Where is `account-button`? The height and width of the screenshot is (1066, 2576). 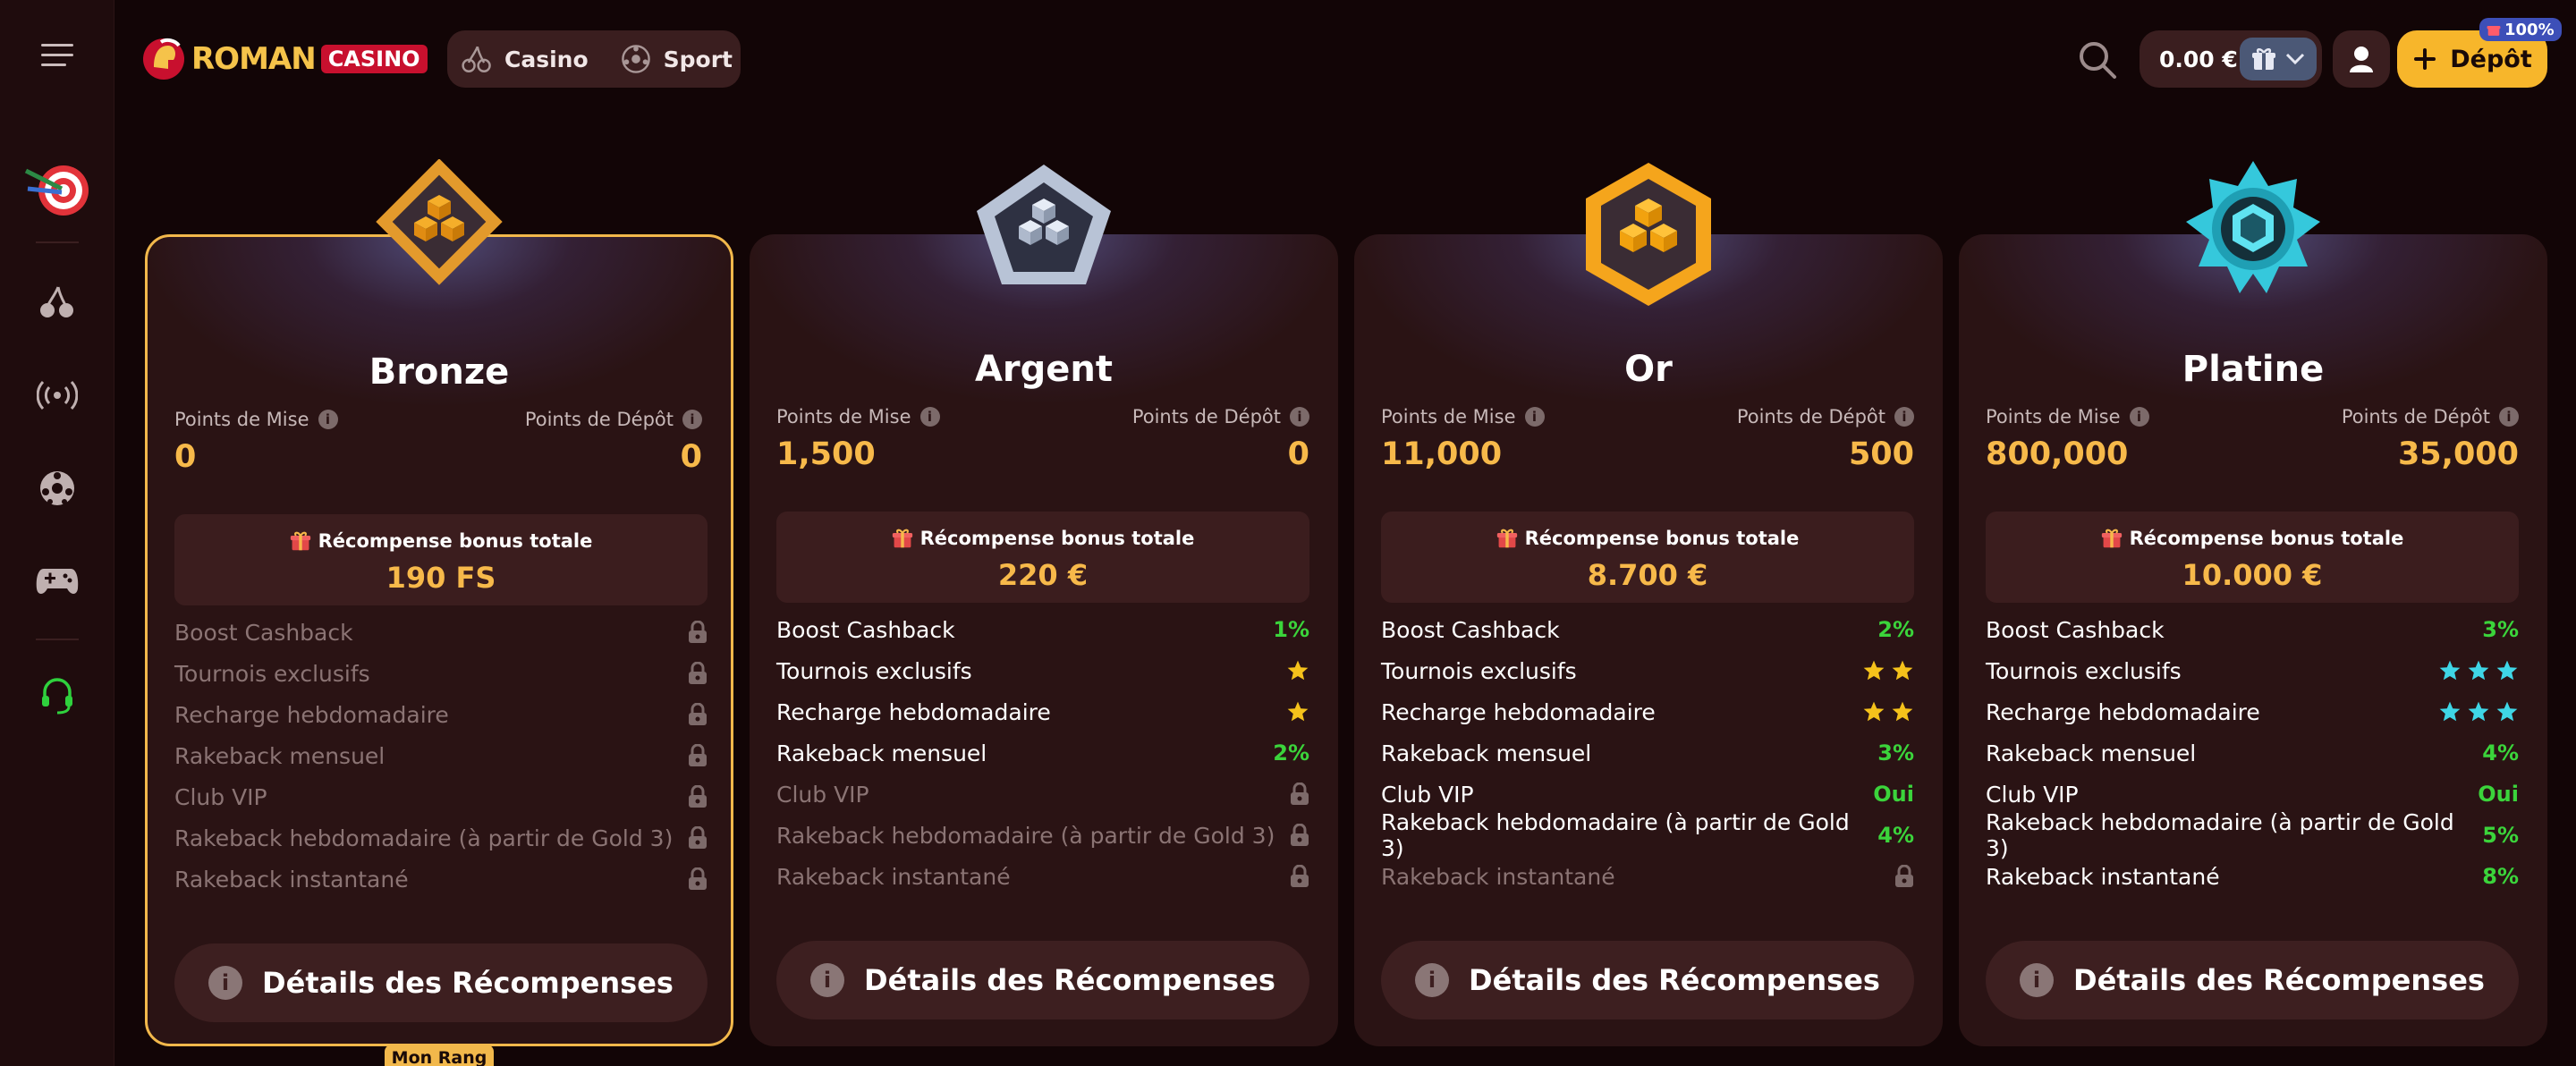 account-button is located at coordinates (2361, 59).